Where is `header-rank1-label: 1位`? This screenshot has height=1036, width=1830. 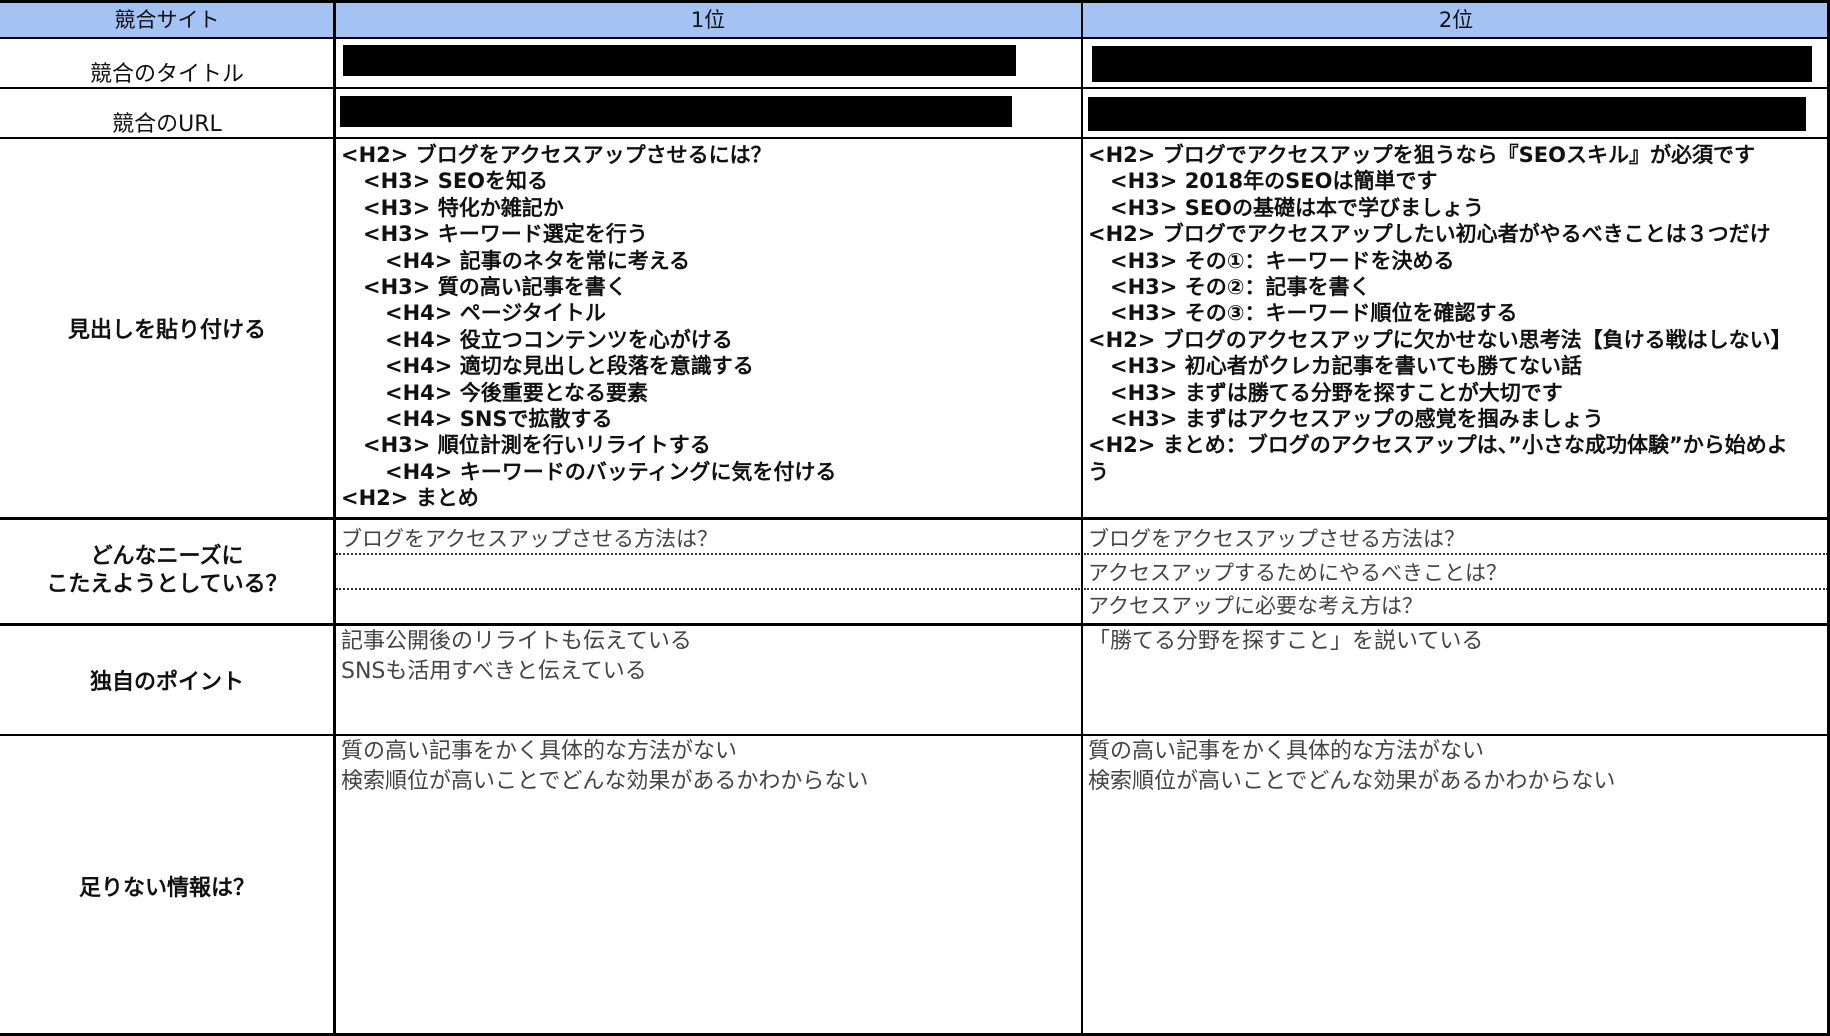
header-rank1-label: 1位 is located at coordinates (708, 20).